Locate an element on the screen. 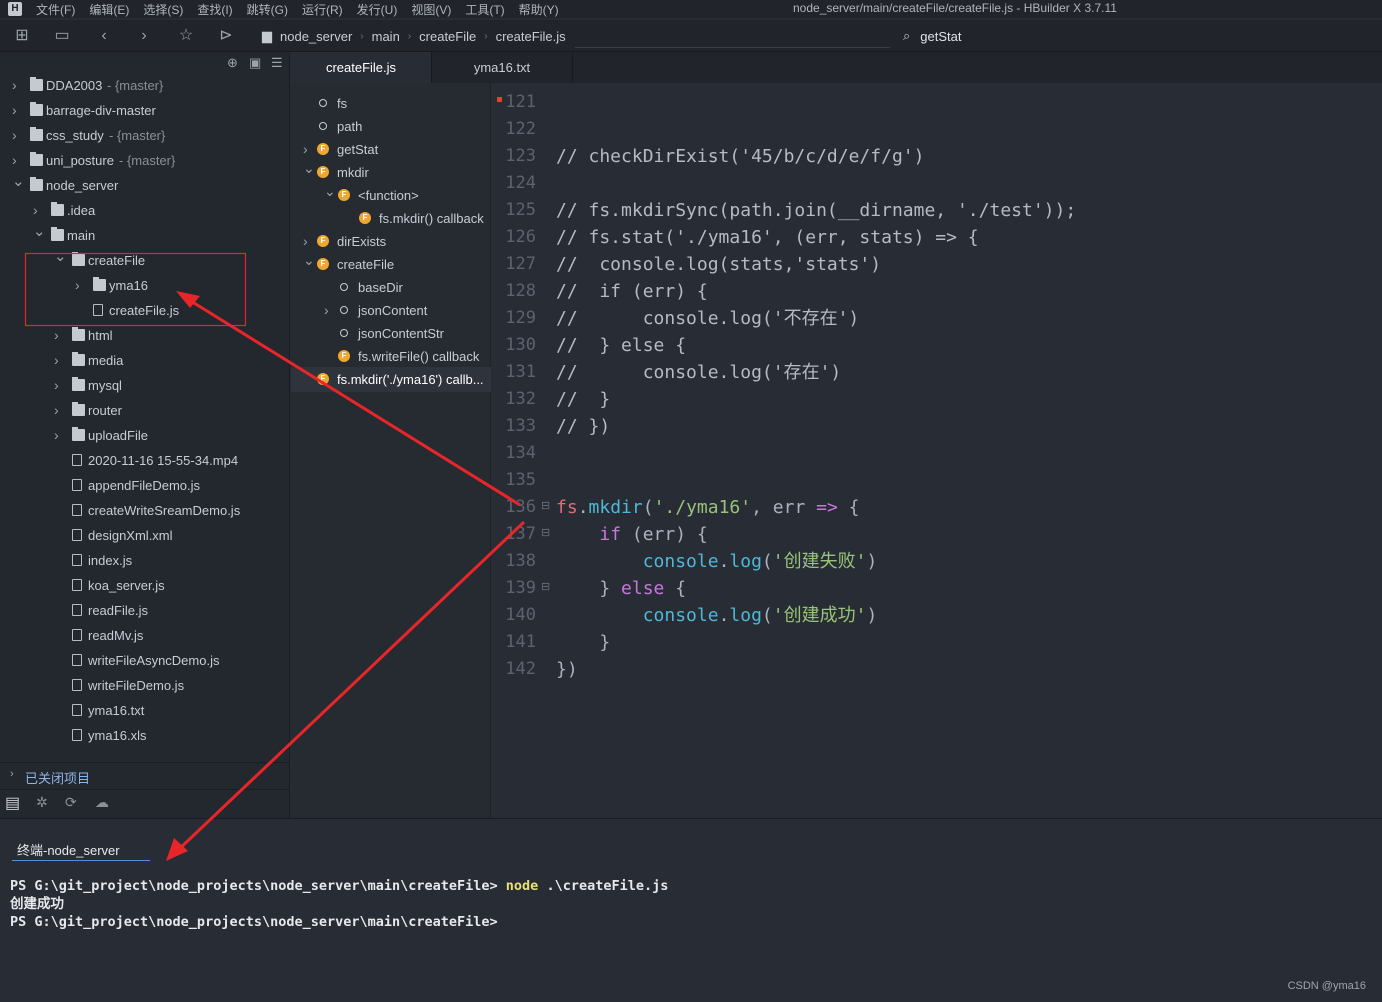 The height and width of the screenshot is (1002, 1382). tab-yma16-txt: yma16.txt is located at coordinates (502, 67).